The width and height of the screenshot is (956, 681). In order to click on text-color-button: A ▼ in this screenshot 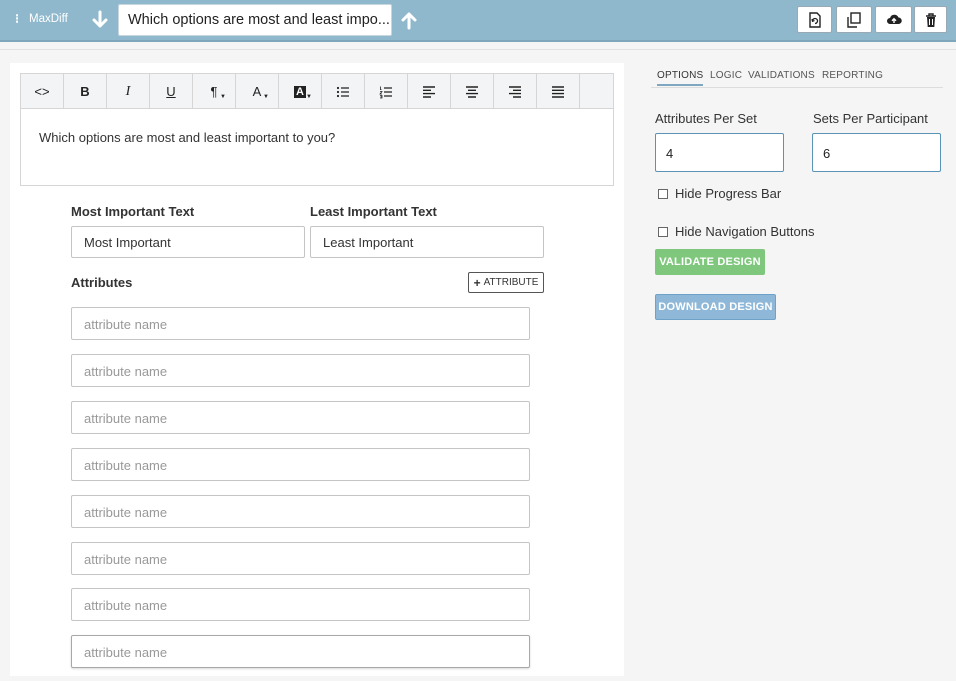, I will do `click(257, 91)`.